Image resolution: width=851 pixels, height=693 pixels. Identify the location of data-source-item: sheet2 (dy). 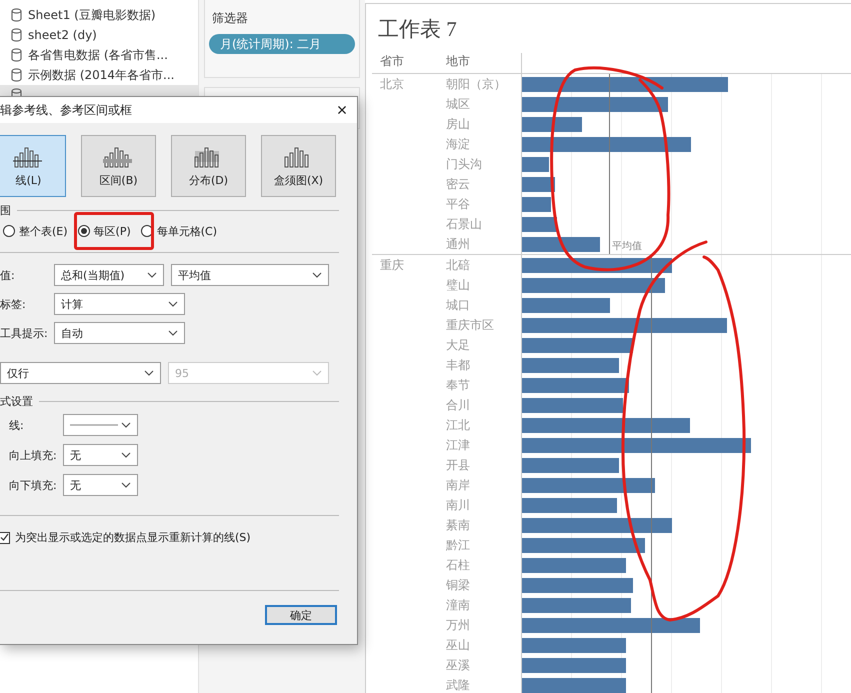
(99, 35).